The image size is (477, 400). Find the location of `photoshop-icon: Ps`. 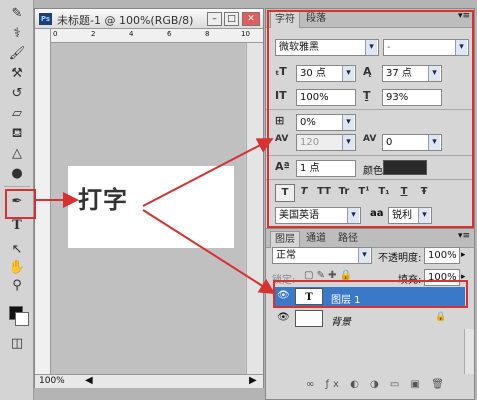

photoshop-icon: Ps is located at coordinates (45, 19).